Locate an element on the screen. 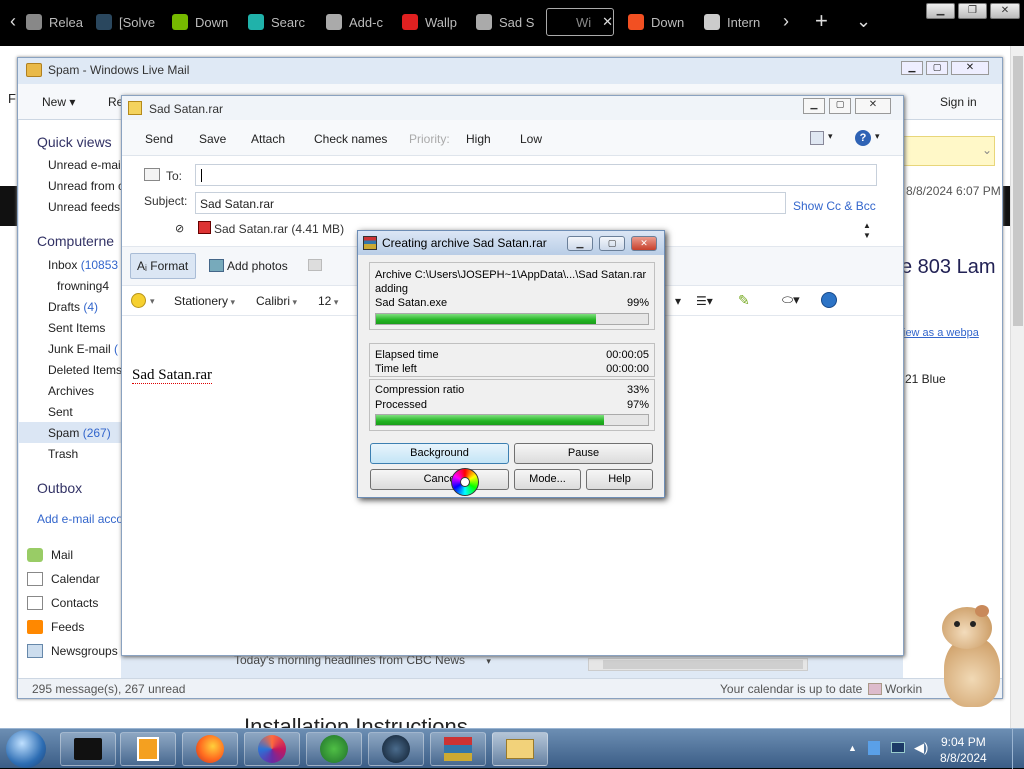 Image resolution: width=1024 pixels, height=769 pixels. page-scrollbar is located at coordinates (1017, 387).